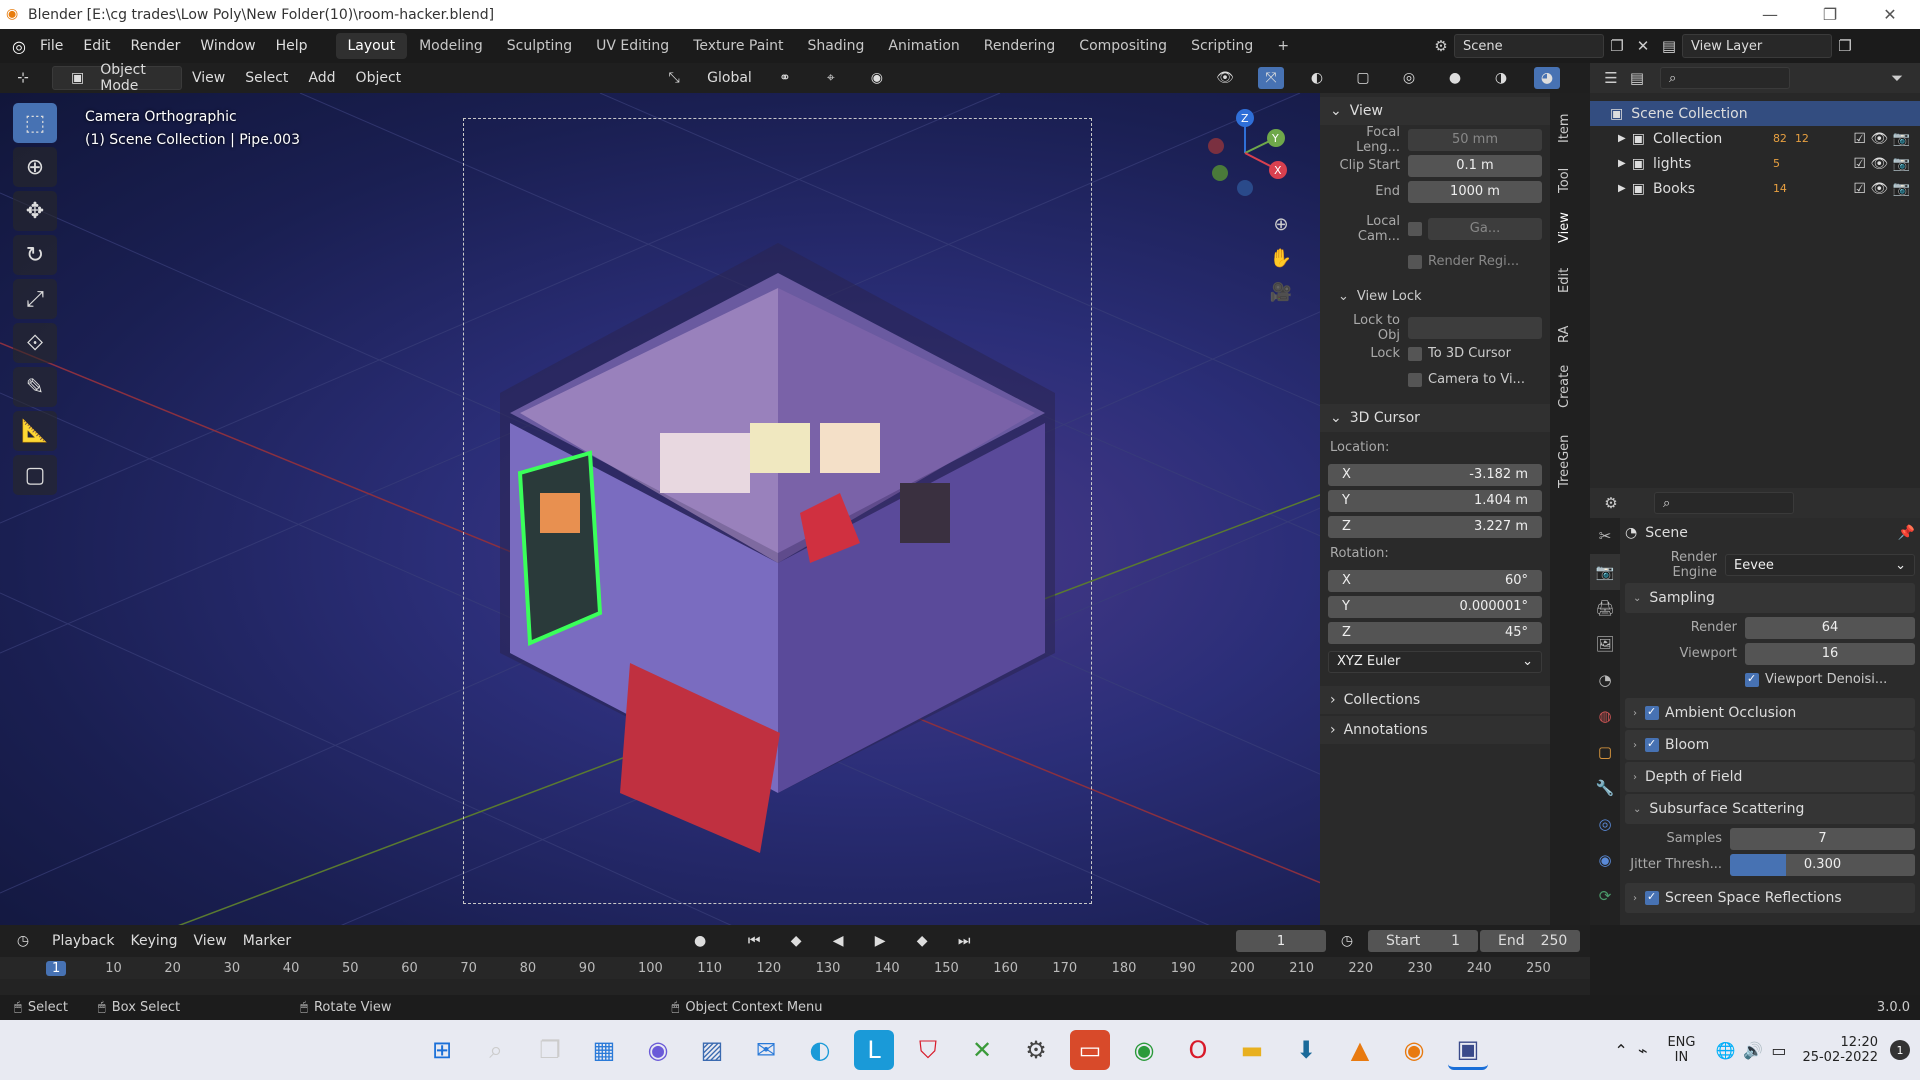 Image resolution: width=1920 pixels, height=1080 pixels. What do you see at coordinates (1605, 860) in the screenshot?
I see `physics-tab-icon: ◉` at bounding box center [1605, 860].